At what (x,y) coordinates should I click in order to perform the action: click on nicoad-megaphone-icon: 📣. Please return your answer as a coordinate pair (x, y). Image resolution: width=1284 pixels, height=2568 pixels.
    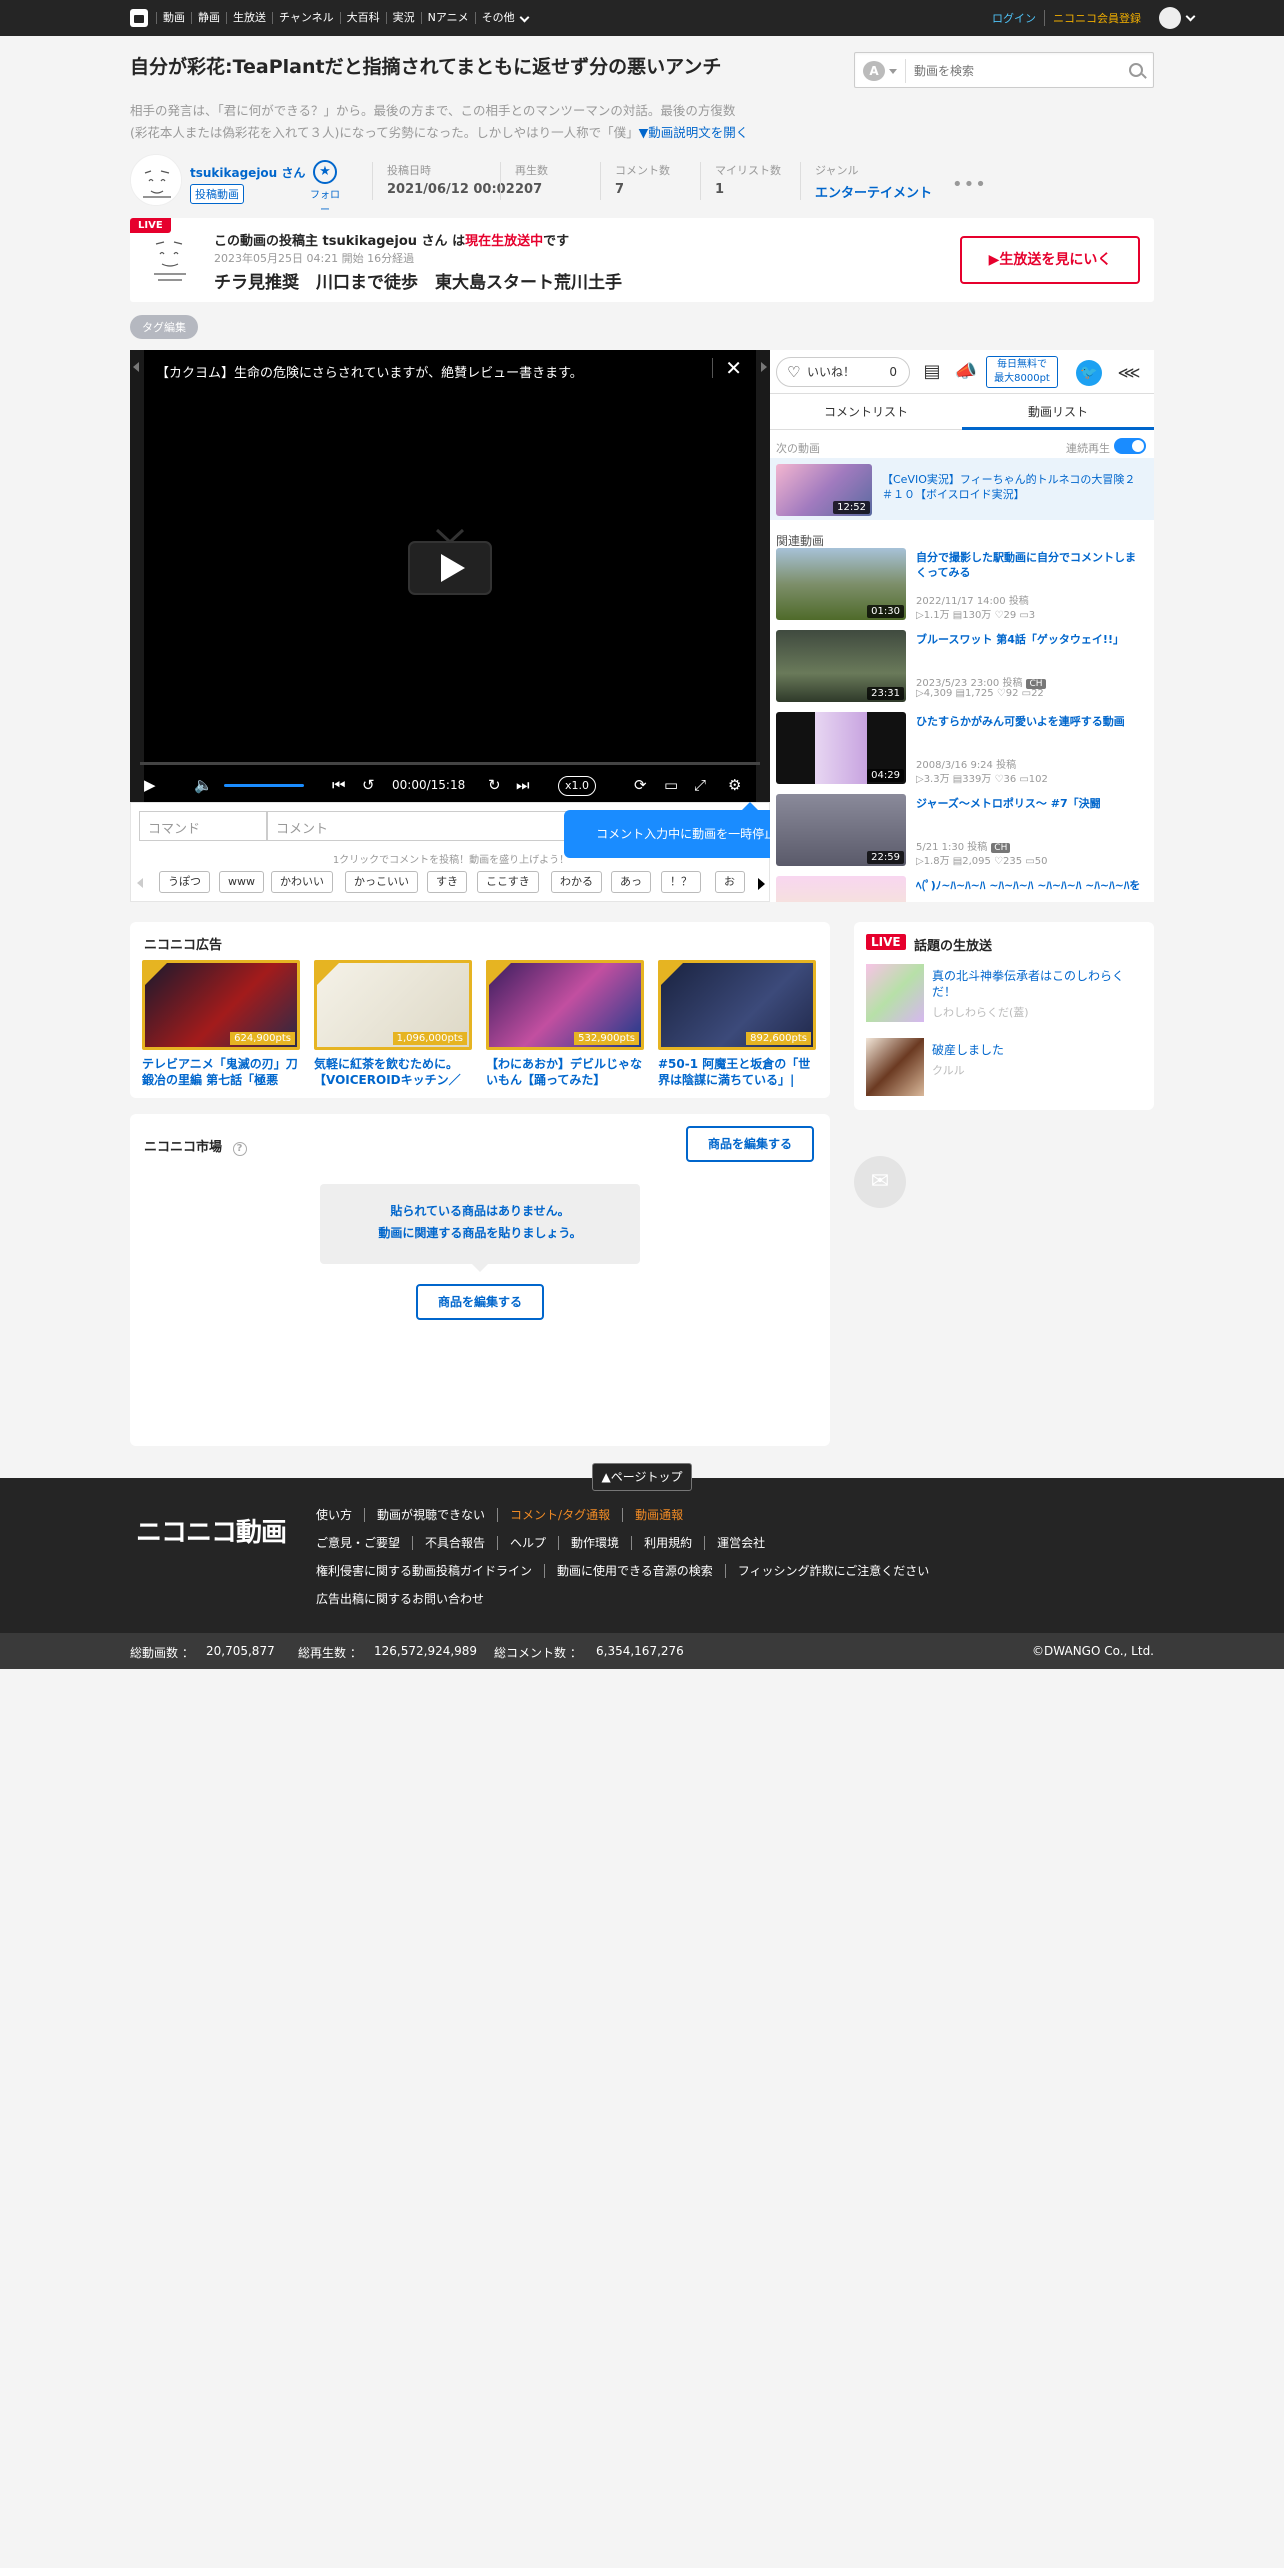
    Looking at the image, I should click on (966, 372).